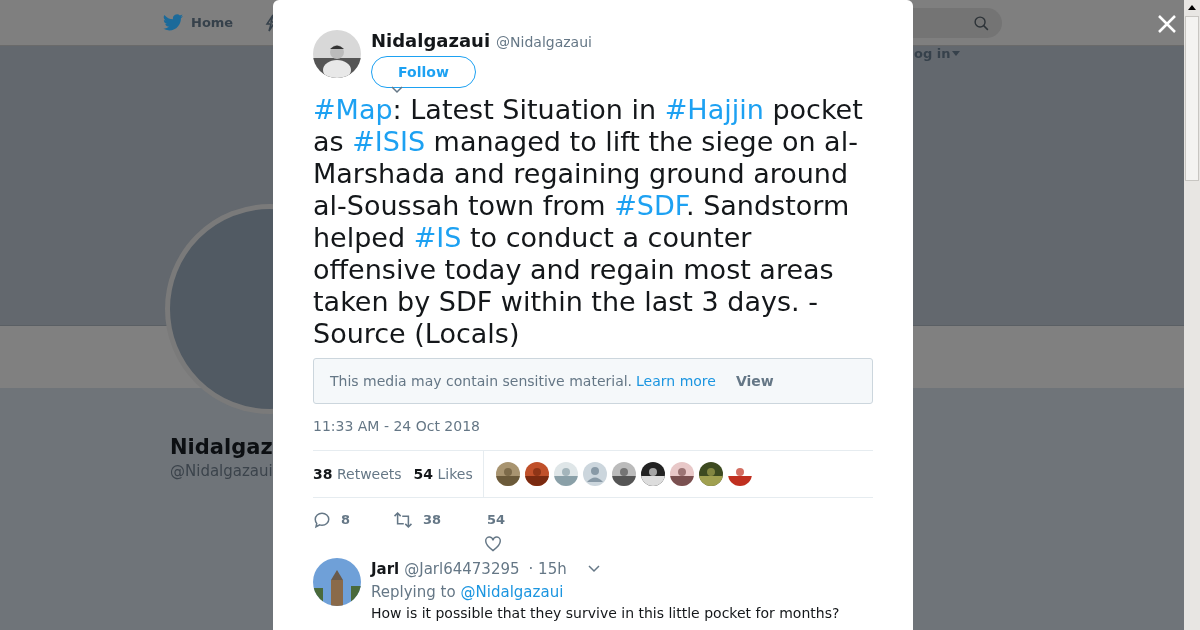  What do you see at coordinates (593, 426) in the screenshot?
I see `timestamp: 11:33 AM - 24 Oct 2018` at bounding box center [593, 426].